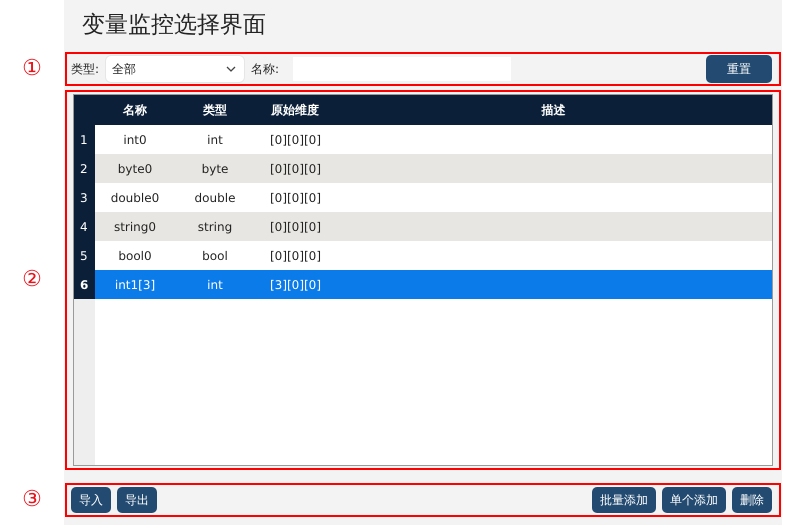 The image size is (794, 531). What do you see at coordinates (135, 169) in the screenshot?
I see `table-cell-text: byte0` at bounding box center [135, 169].